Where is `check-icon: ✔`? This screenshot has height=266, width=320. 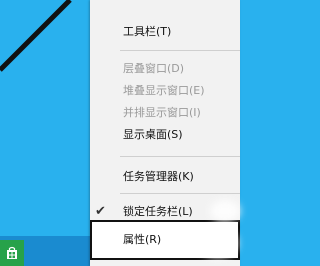 check-icon: ✔ is located at coordinates (100, 211).